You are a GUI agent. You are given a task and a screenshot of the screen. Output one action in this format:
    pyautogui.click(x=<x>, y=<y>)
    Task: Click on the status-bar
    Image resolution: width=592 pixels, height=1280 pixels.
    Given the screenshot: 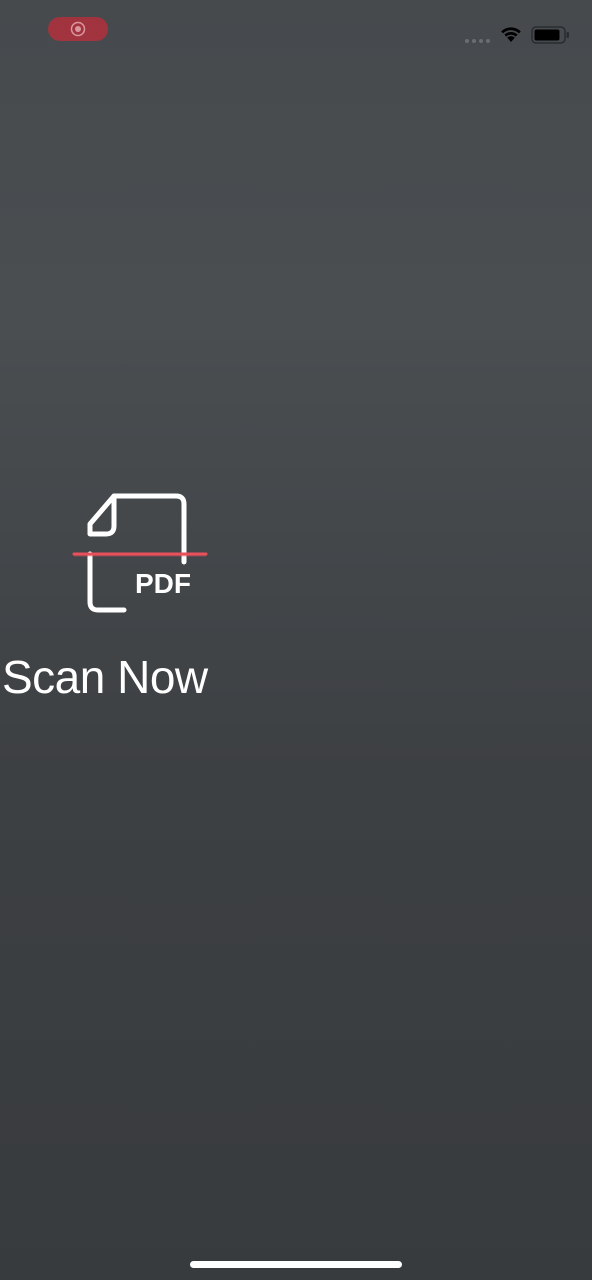 What is the action you would take?
    pyautogui.click(x=296, y=35)
    